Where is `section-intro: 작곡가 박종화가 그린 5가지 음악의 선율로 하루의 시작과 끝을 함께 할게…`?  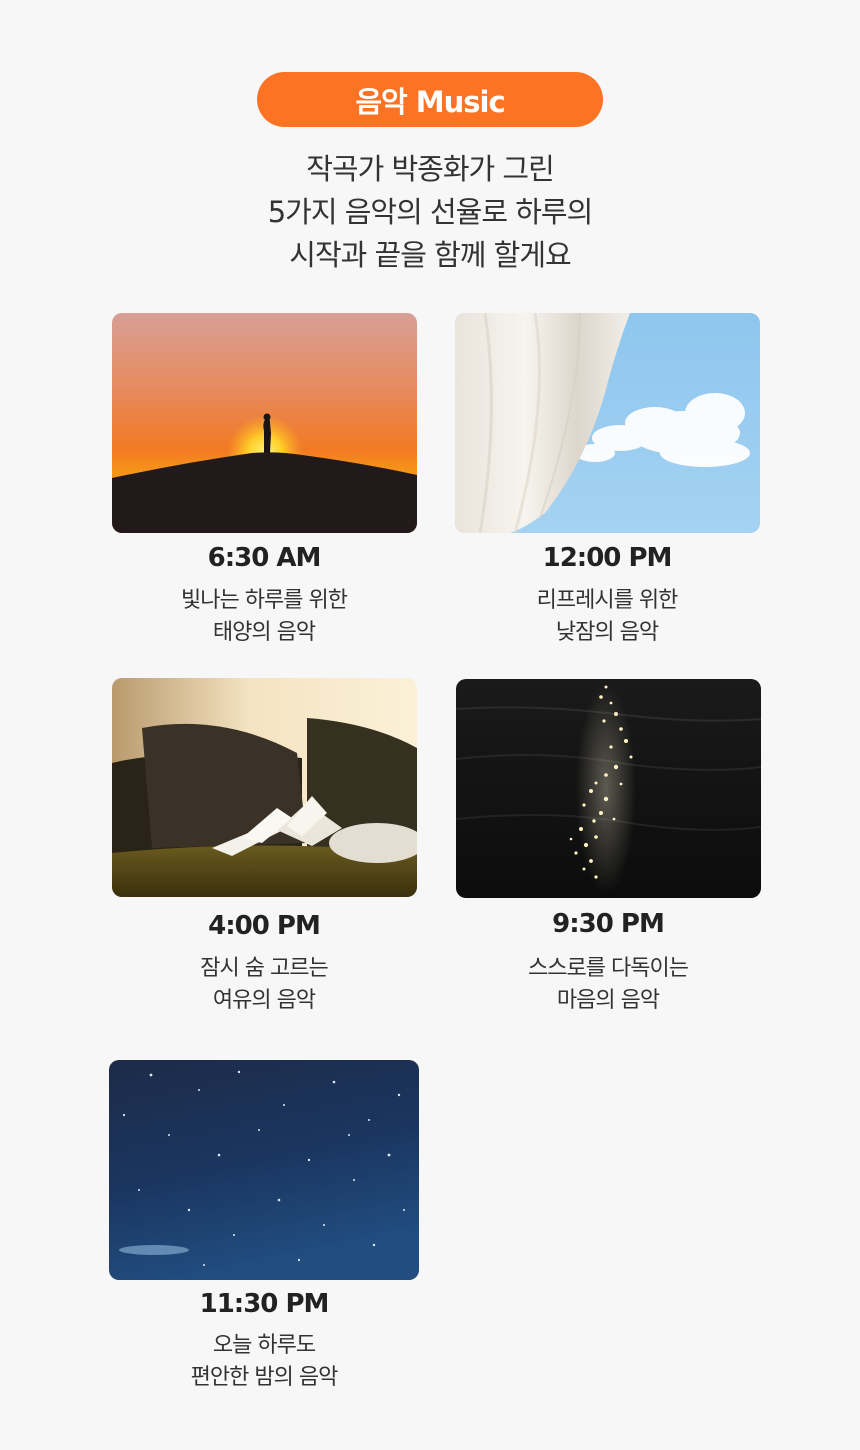
section-intro: 작곡가 박종화가 그린 5가지 음악의 선율로 하루의 시작과 끝을 함께 할게… is located at coordinates (430, 212).